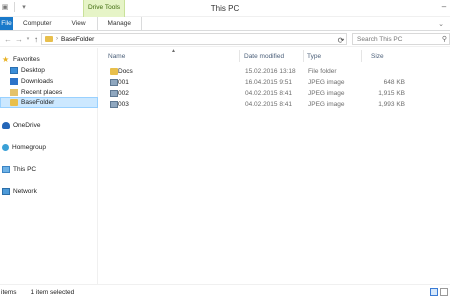 The image size is (450, 300). Describe the element at coordinates (5, 7) in the screenshot. I see `properties-icon: ▣` at that location.